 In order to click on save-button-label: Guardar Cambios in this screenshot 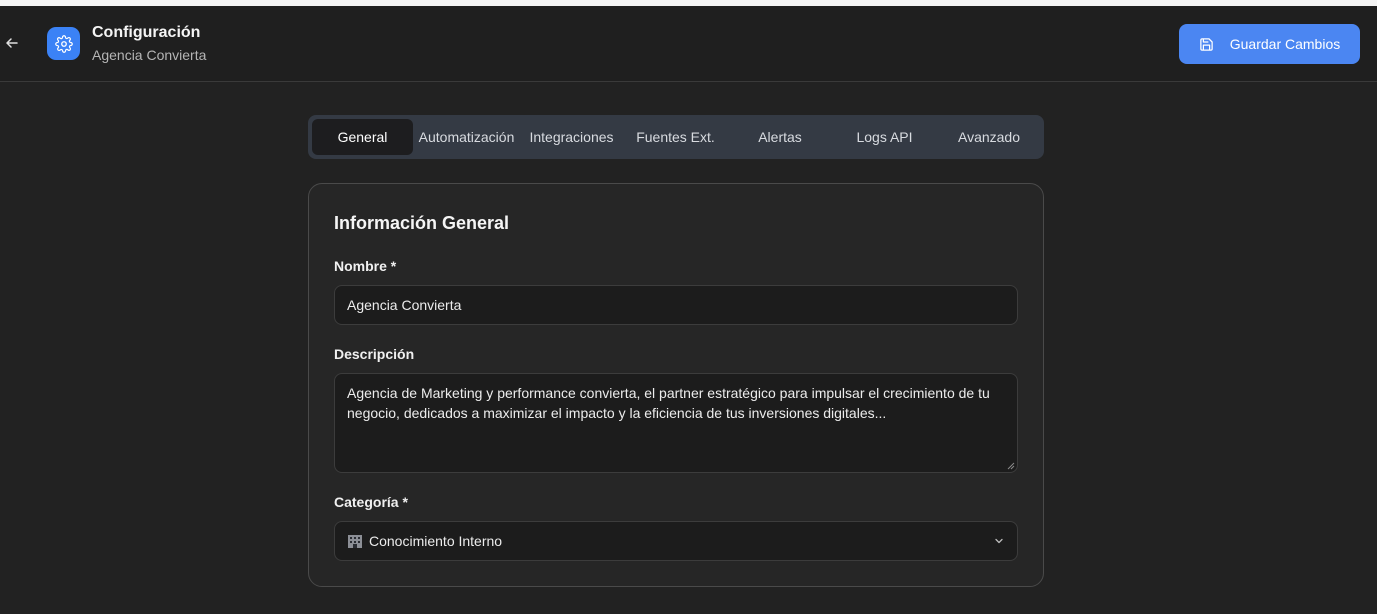, I will do `click(1285, 44)`.